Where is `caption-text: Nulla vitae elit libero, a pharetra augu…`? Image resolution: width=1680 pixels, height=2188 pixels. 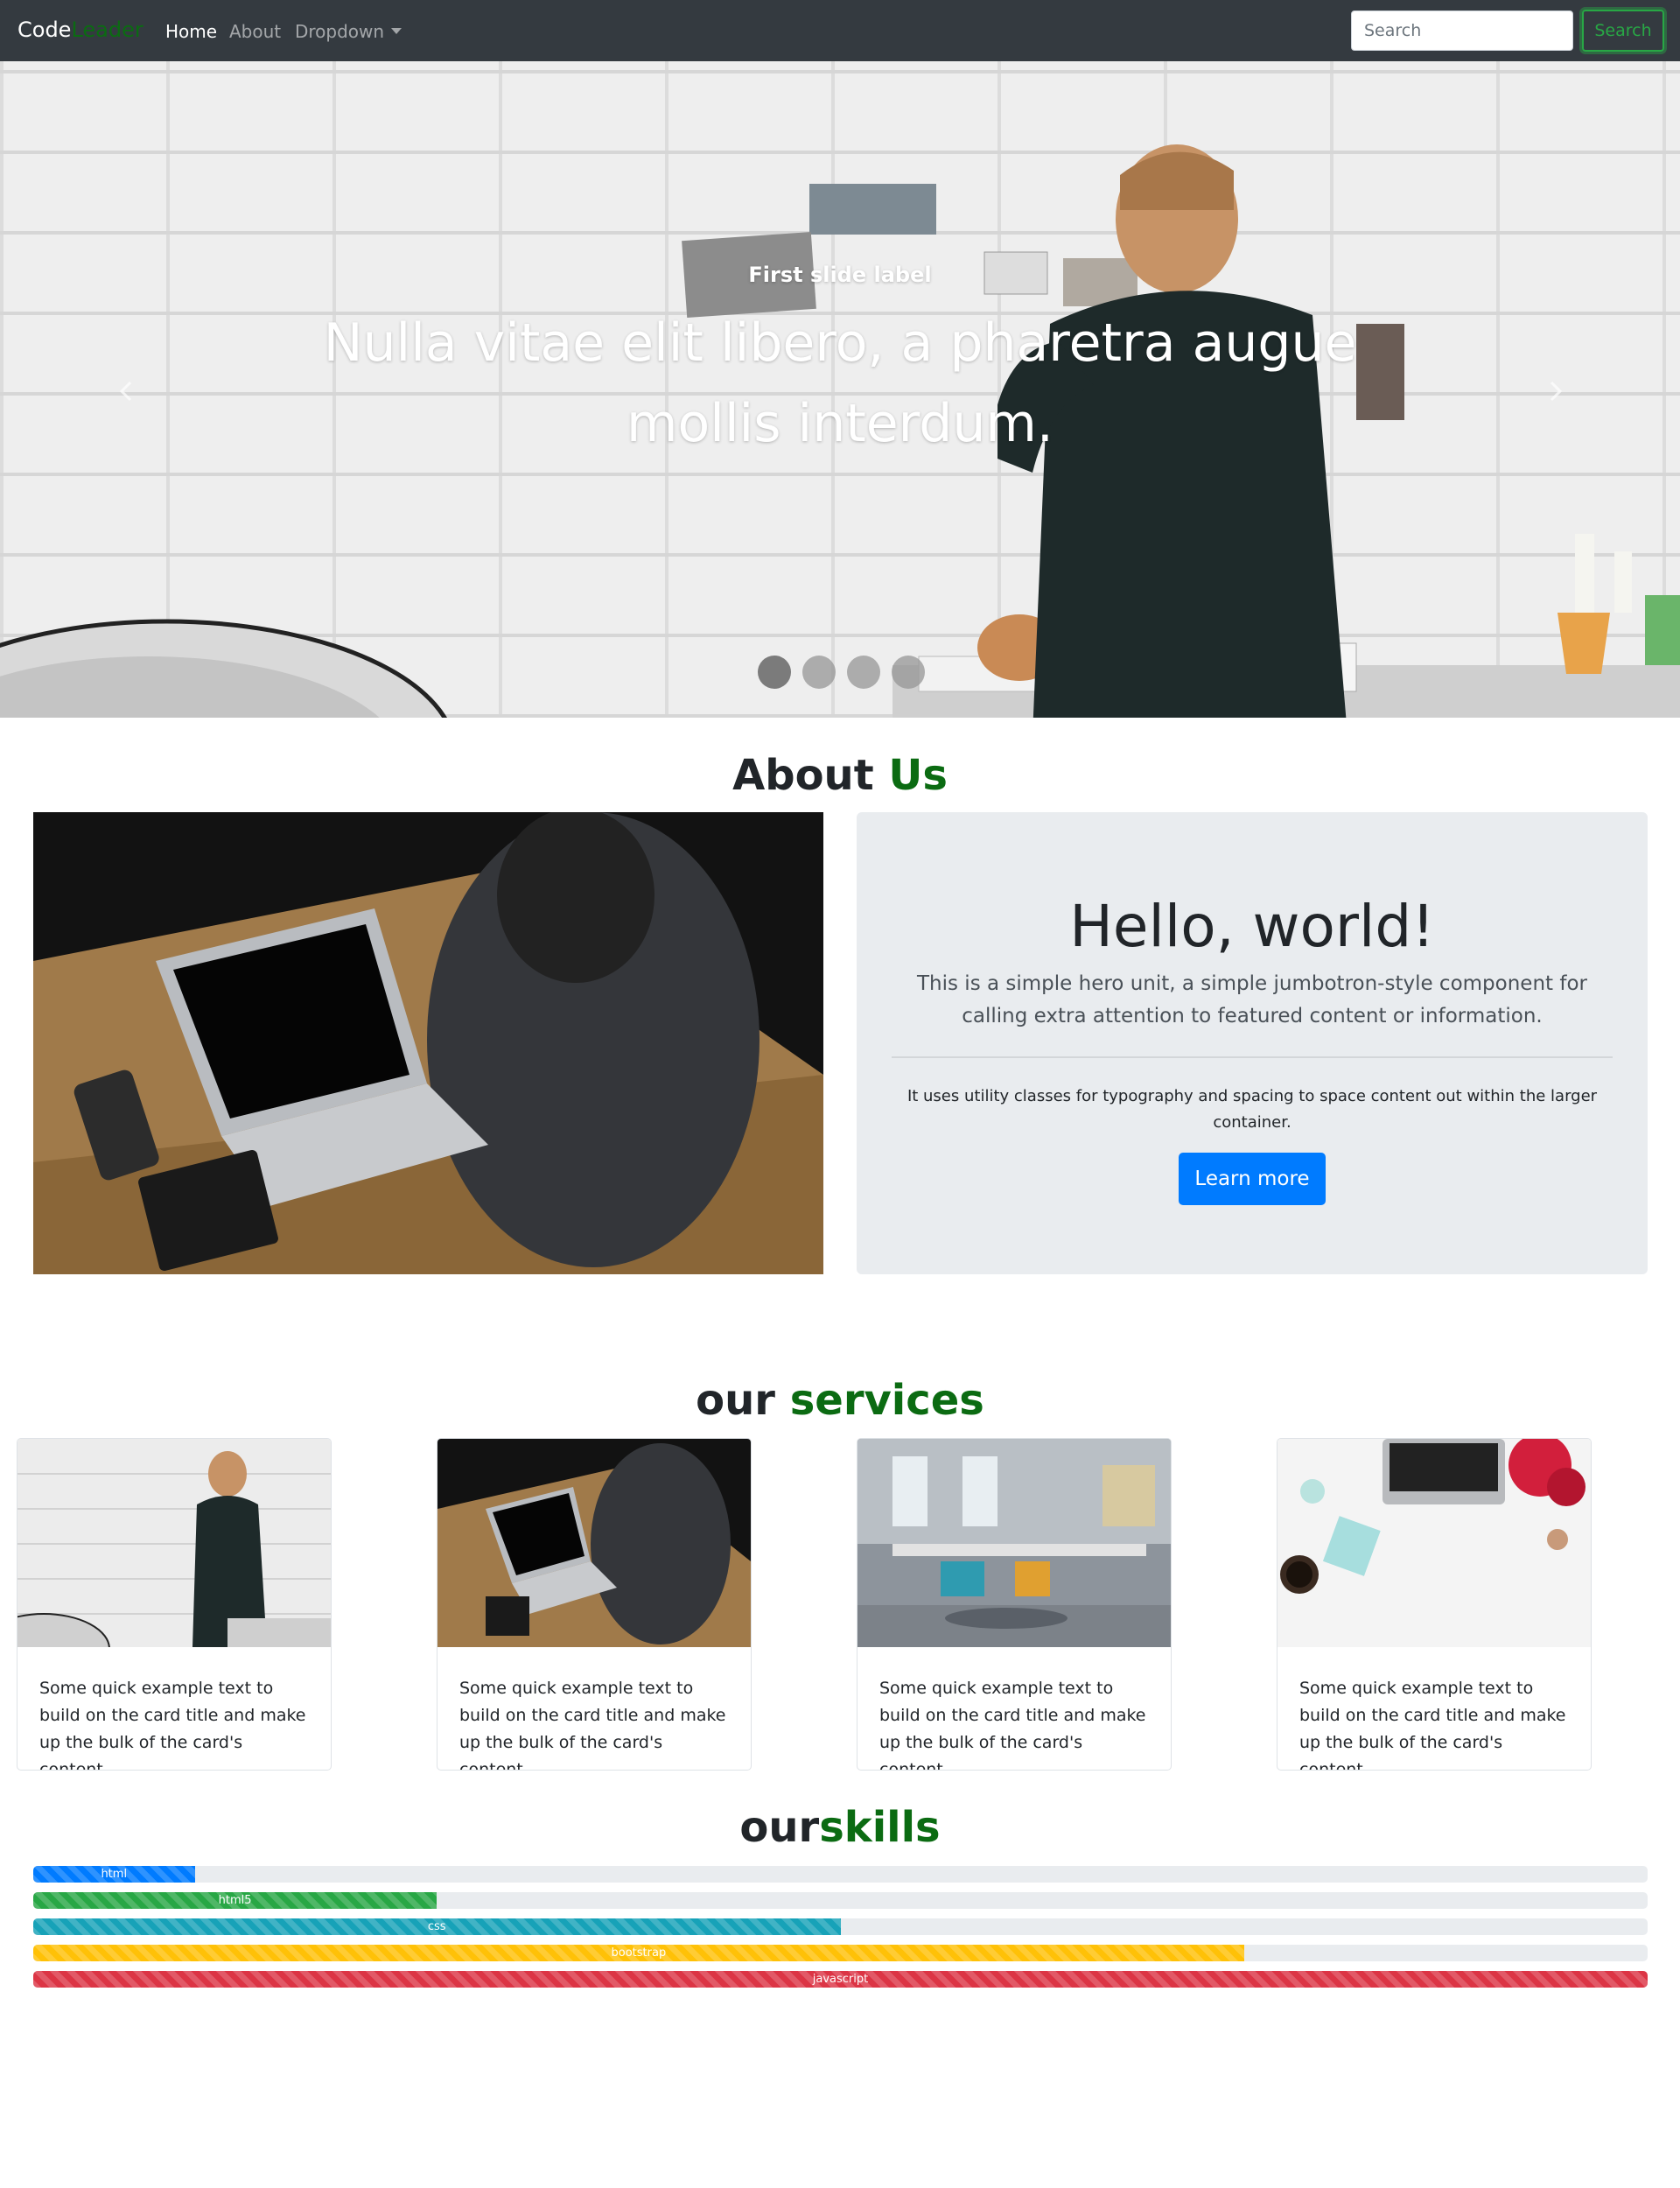 caption-text: Nulla vitae elit libero, a pharetra augu… is located at coordinates (840, 383).